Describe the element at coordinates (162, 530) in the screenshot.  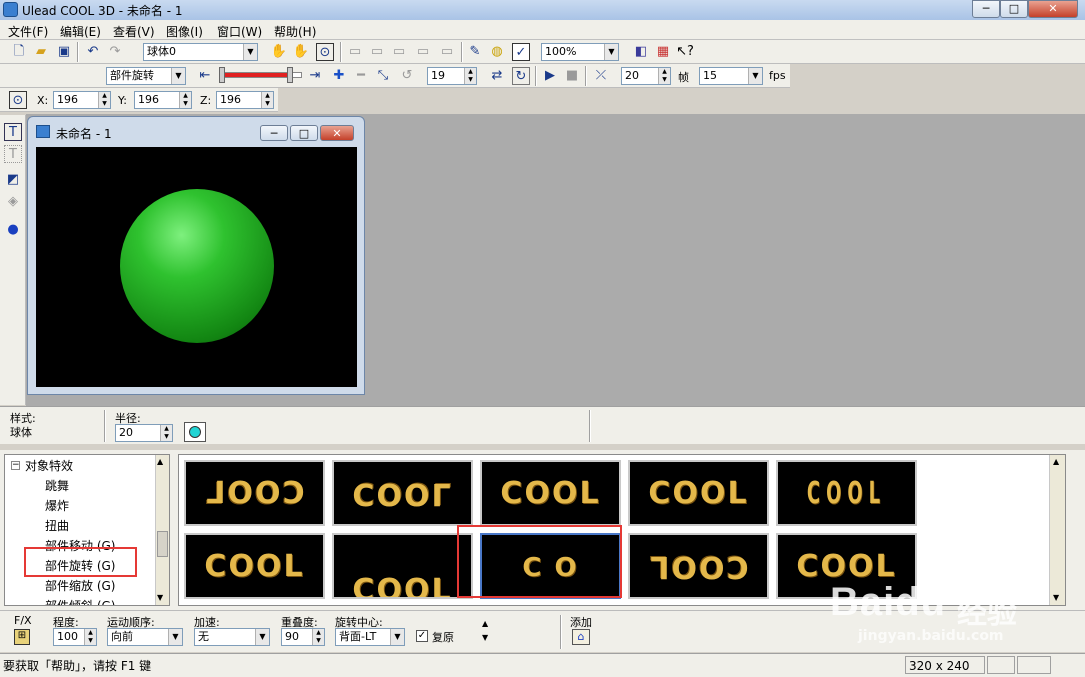
I see `tree-scrollbar: ▲ ▼` at that location.